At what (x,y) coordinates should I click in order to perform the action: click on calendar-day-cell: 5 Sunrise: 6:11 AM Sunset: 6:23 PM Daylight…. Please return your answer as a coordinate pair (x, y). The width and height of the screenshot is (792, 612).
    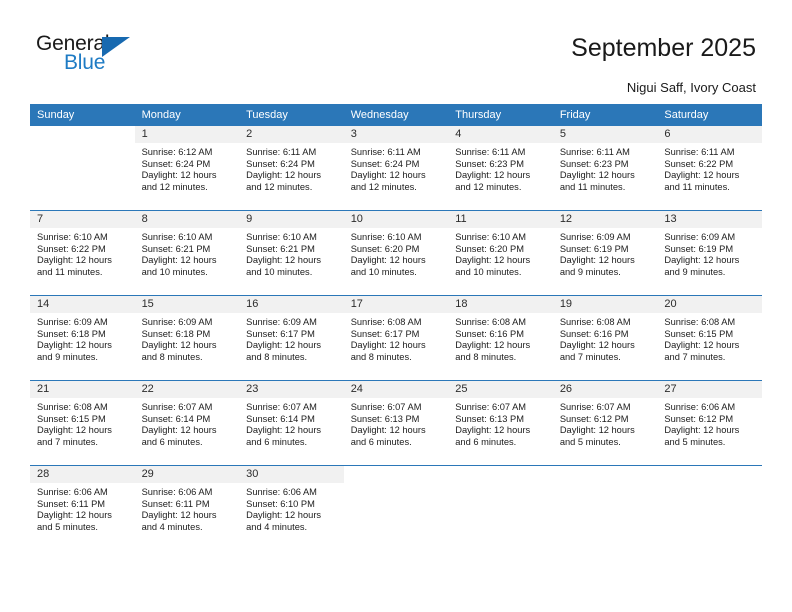
    Looking at the image, I should click on (605, 168).